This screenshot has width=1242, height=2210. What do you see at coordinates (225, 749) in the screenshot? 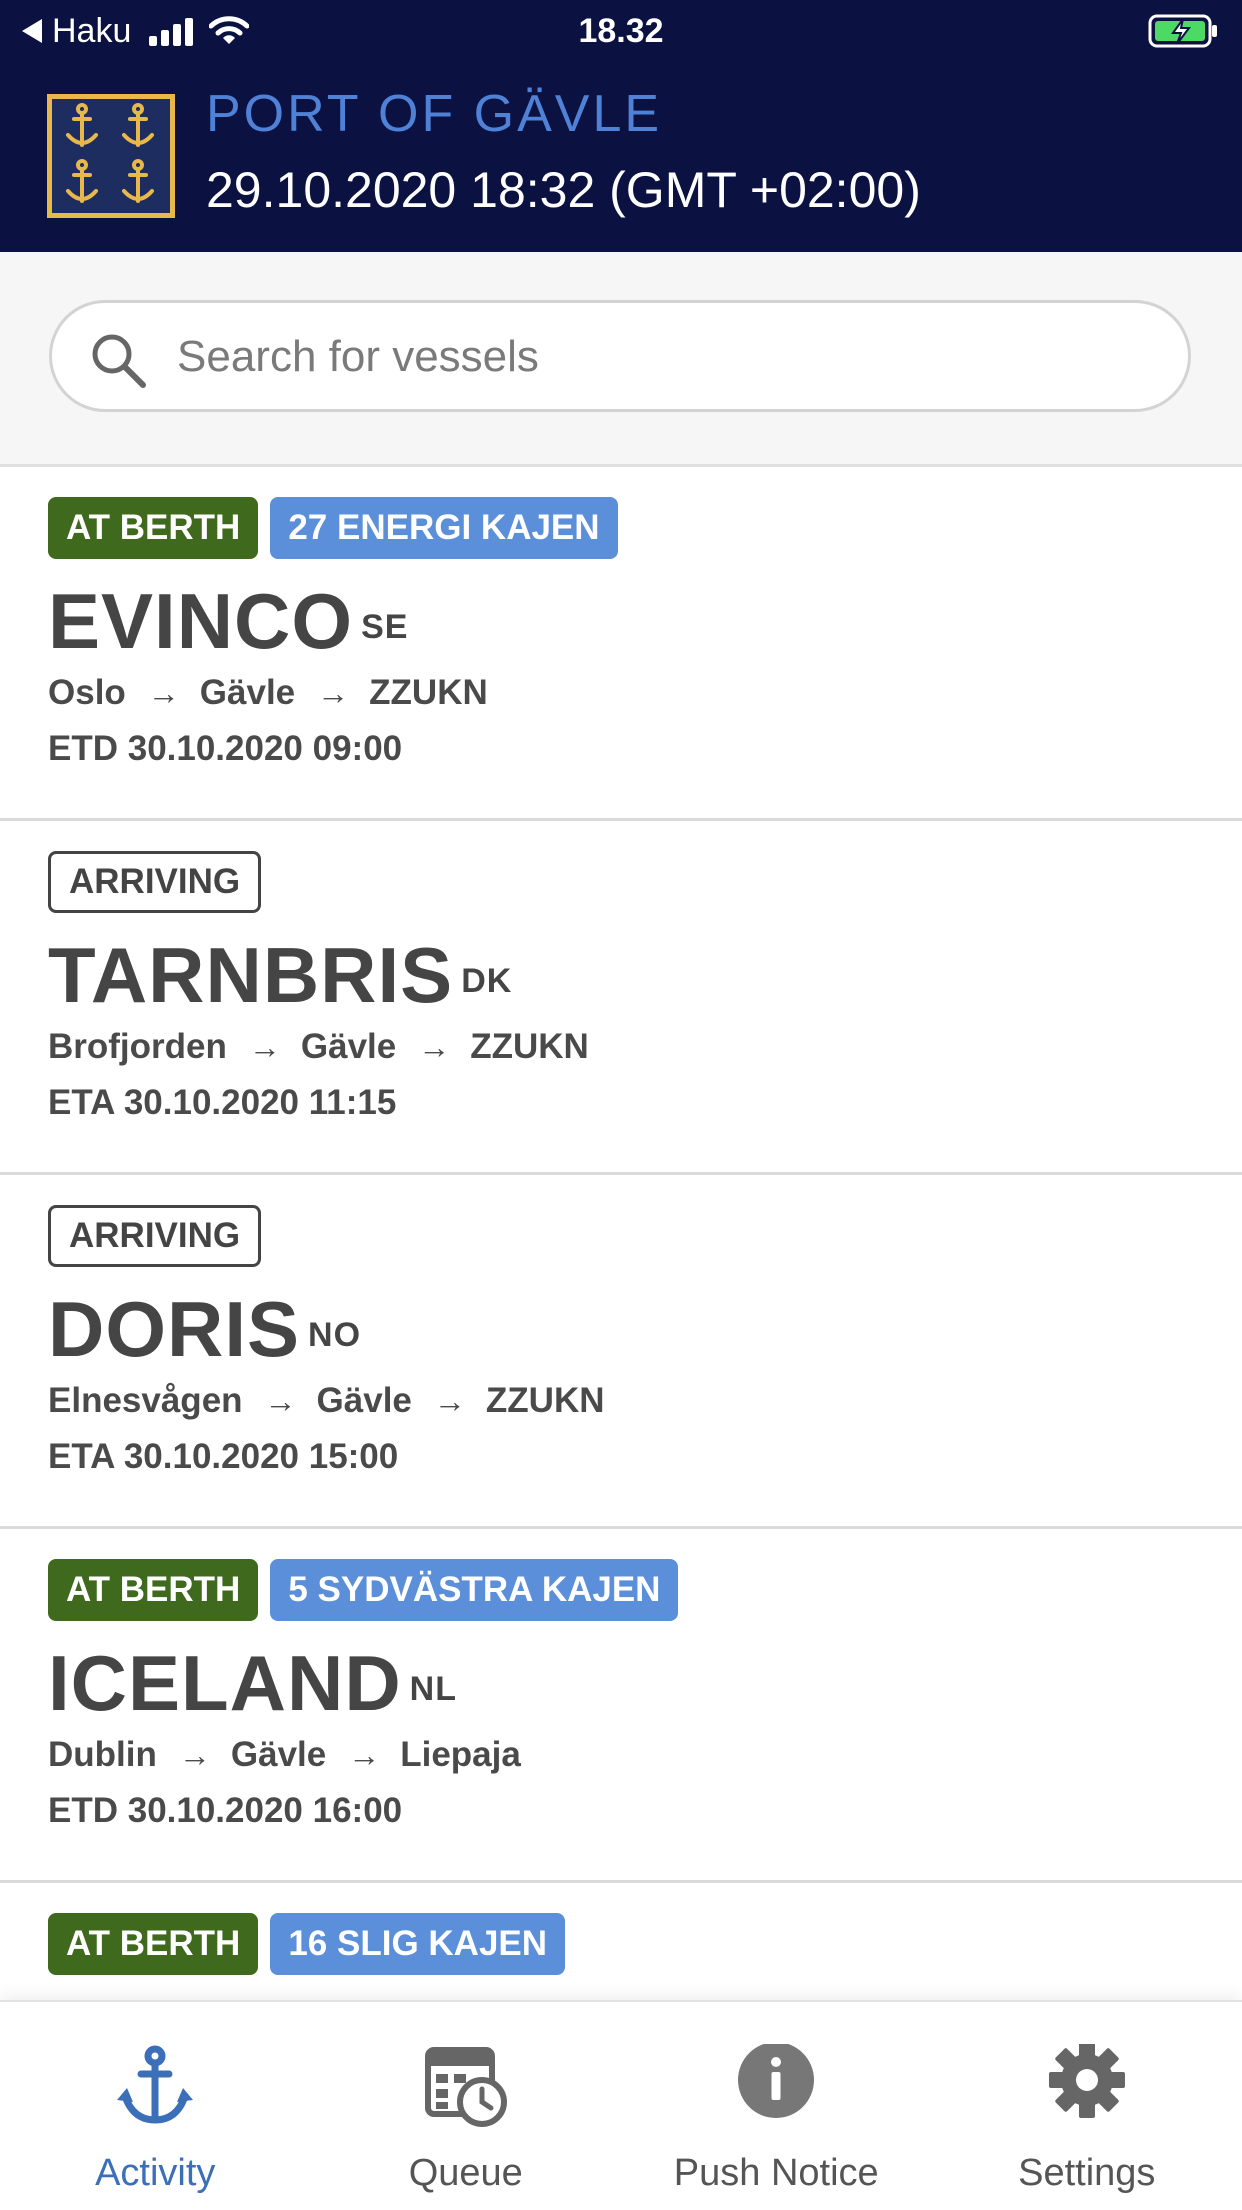
I see `vessel-time: ETD 30.10.2020 09:00` at bounding box center [225, 749].